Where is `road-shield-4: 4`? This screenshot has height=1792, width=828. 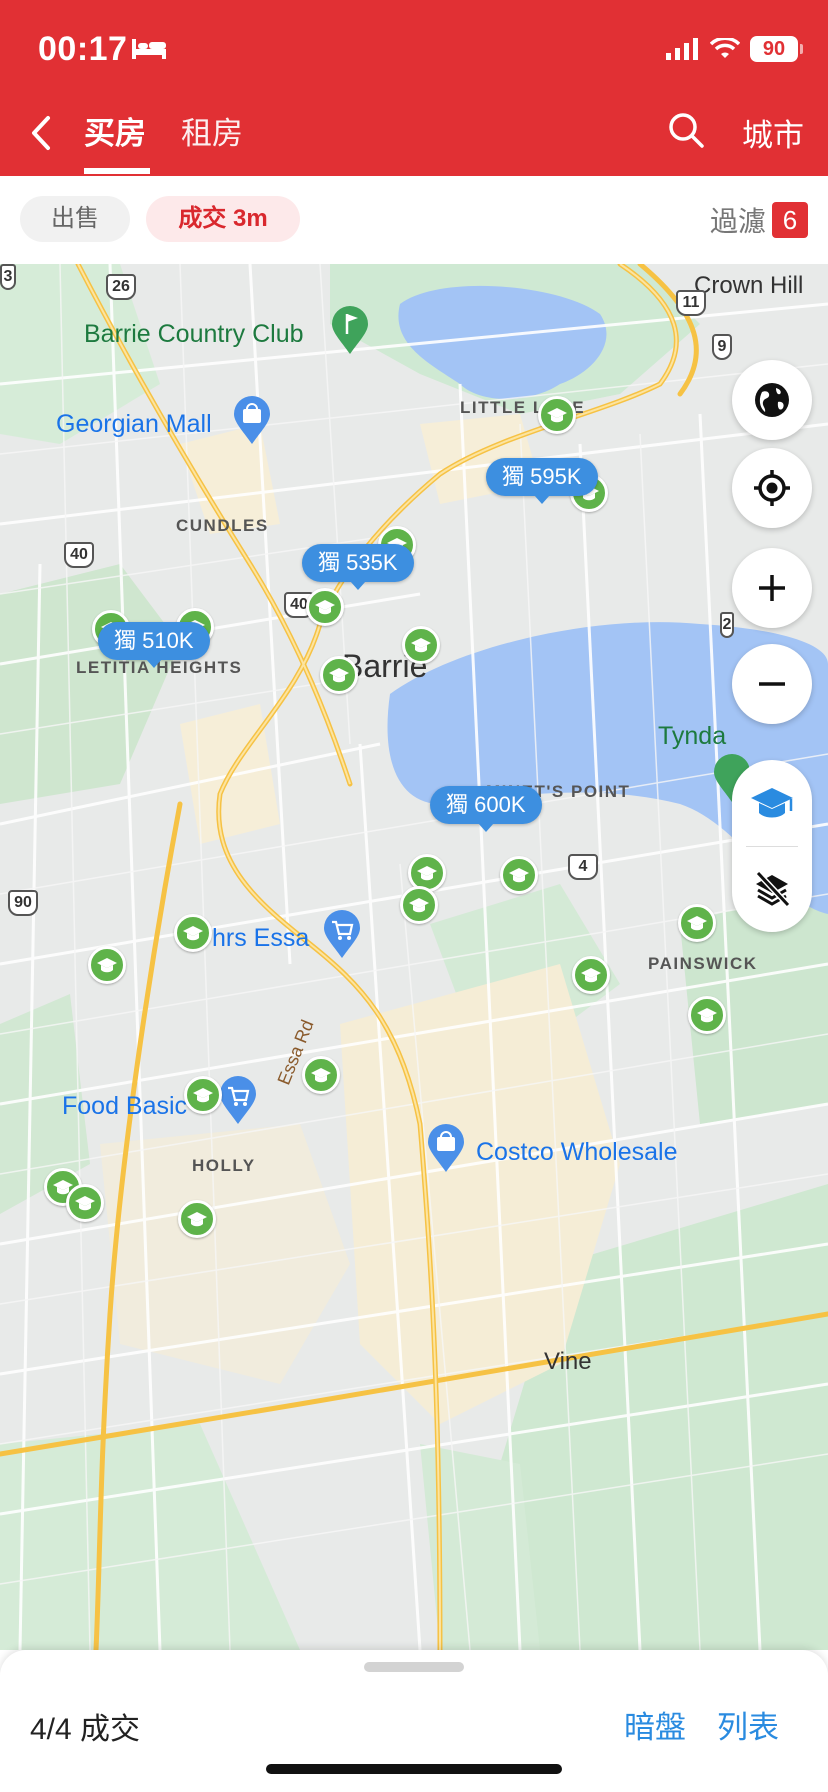
road-shield-4: 4 is located at coordinates (583, 867).